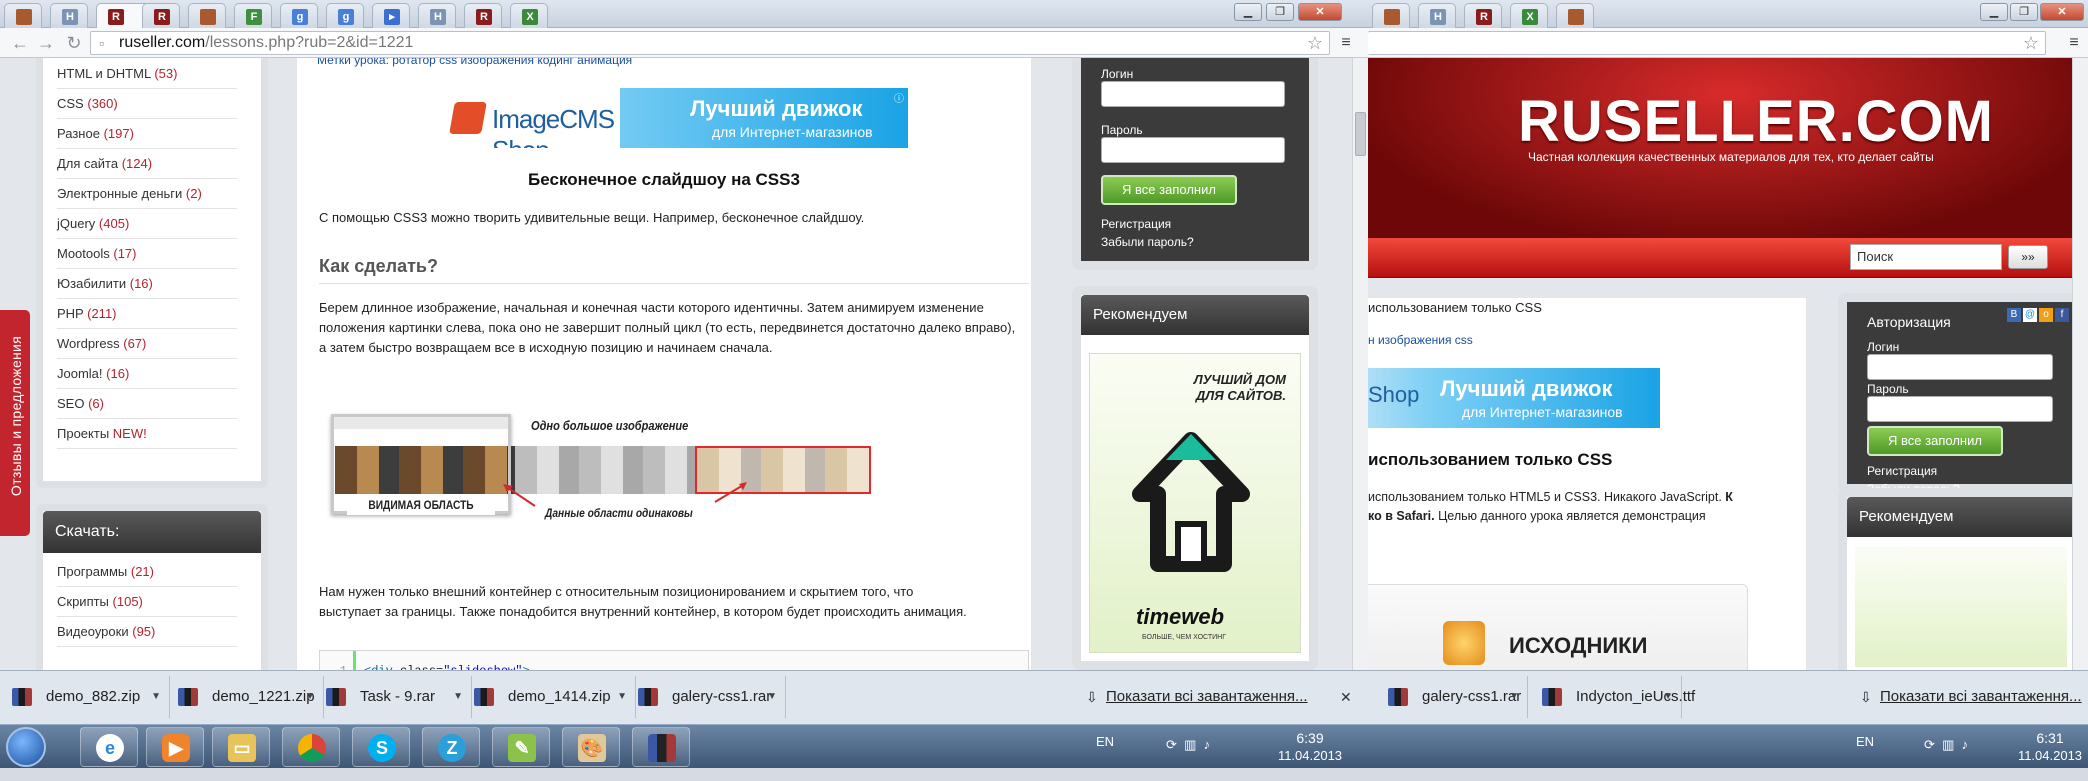  I want to click on close-downloads-icon: ✕, so click(1346, 697).